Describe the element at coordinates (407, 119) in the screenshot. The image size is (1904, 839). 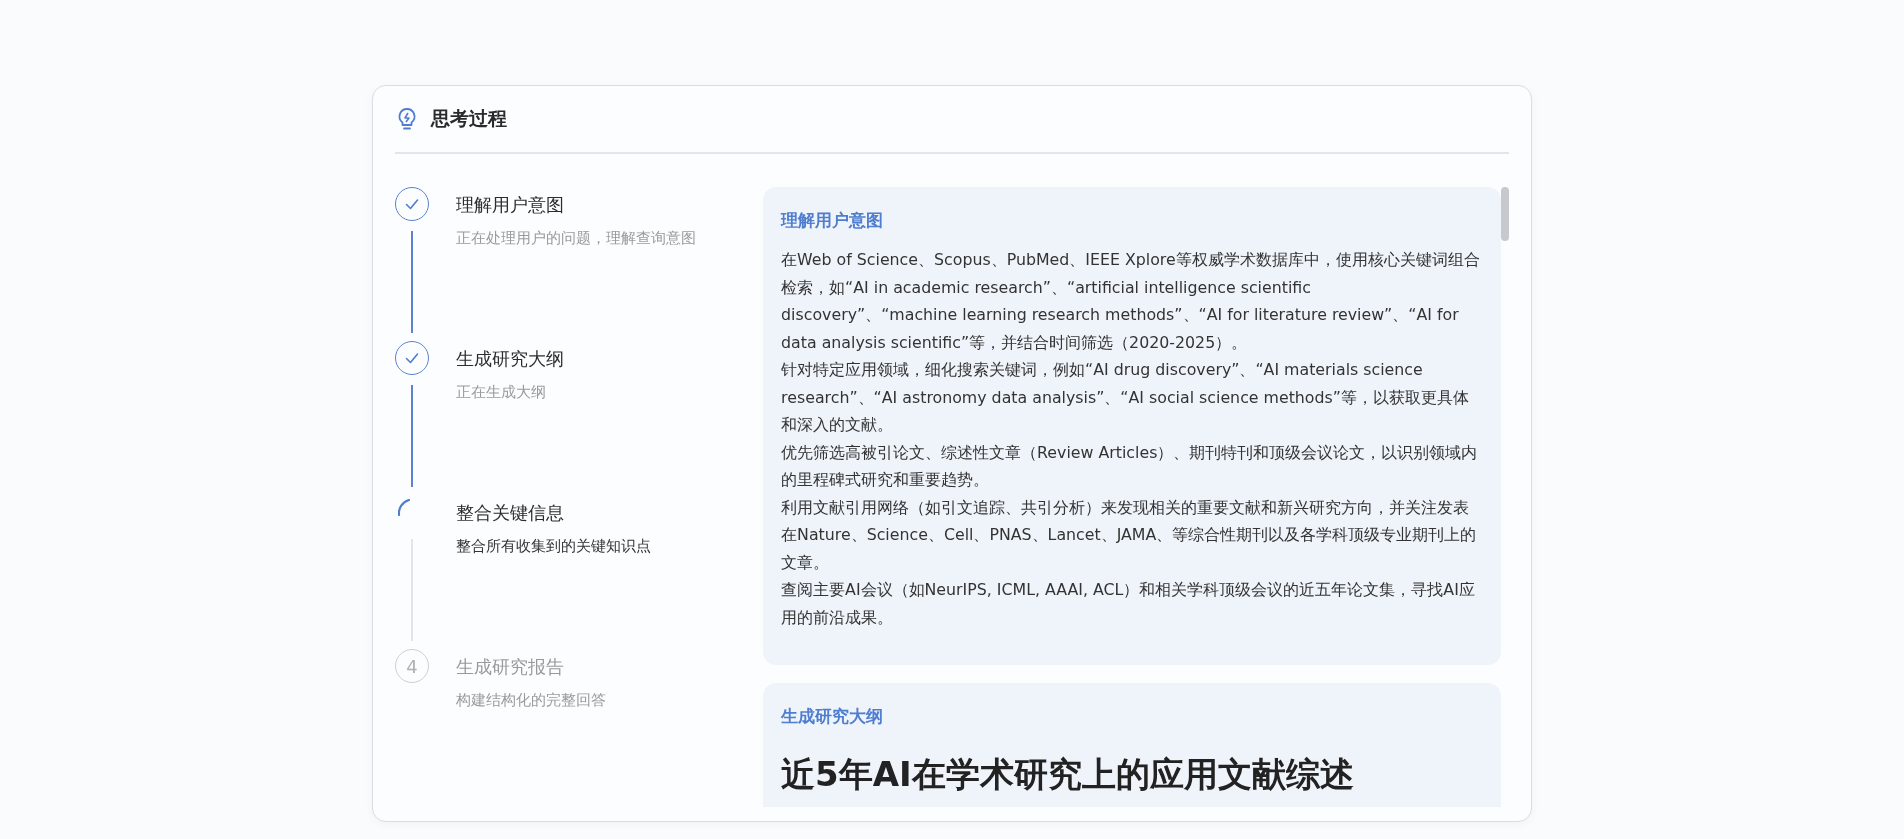
I see `lightbulb-icon` at that location.